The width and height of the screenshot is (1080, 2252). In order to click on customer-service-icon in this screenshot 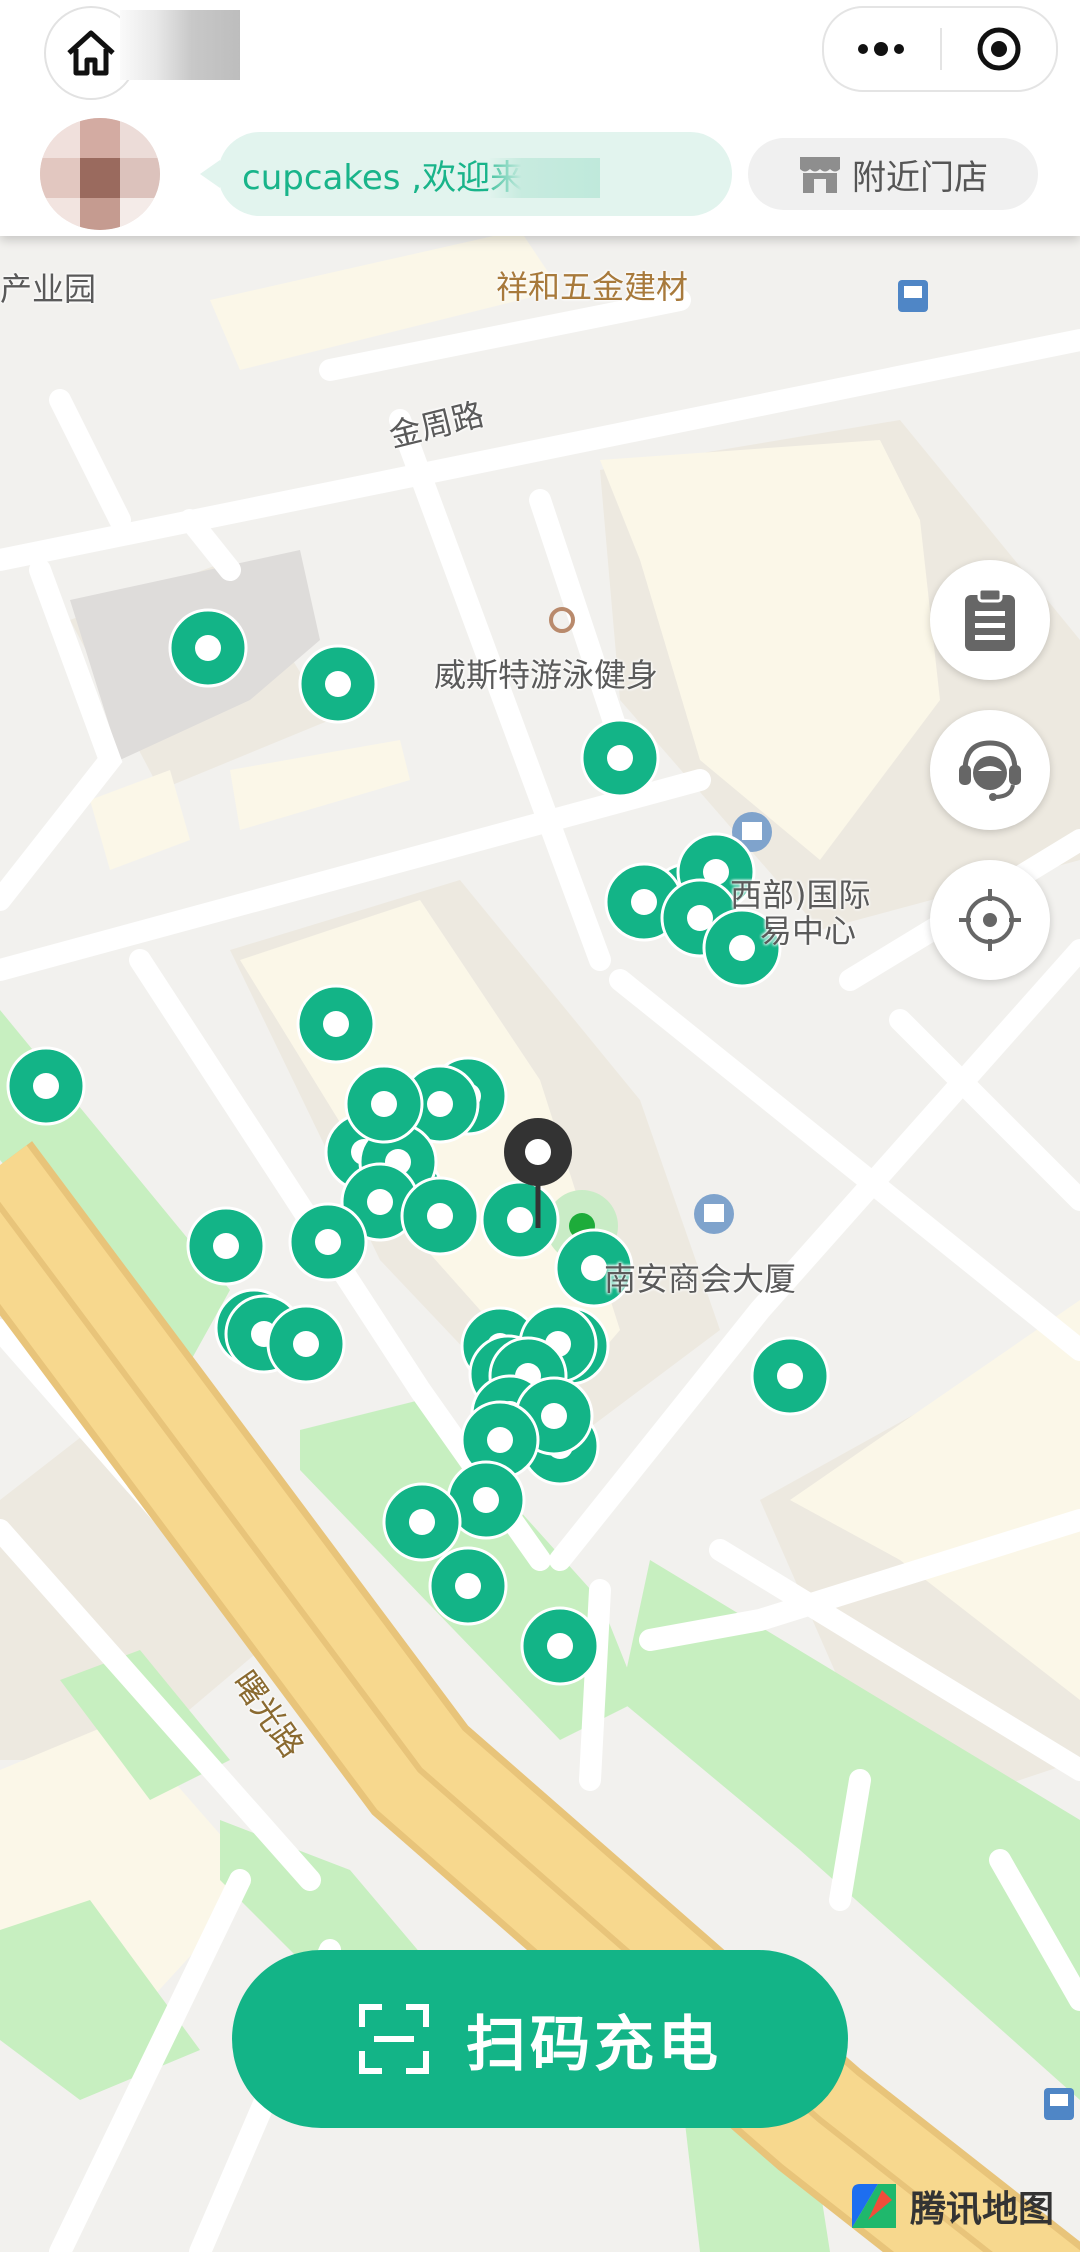, I will do `click(990, 770)`.